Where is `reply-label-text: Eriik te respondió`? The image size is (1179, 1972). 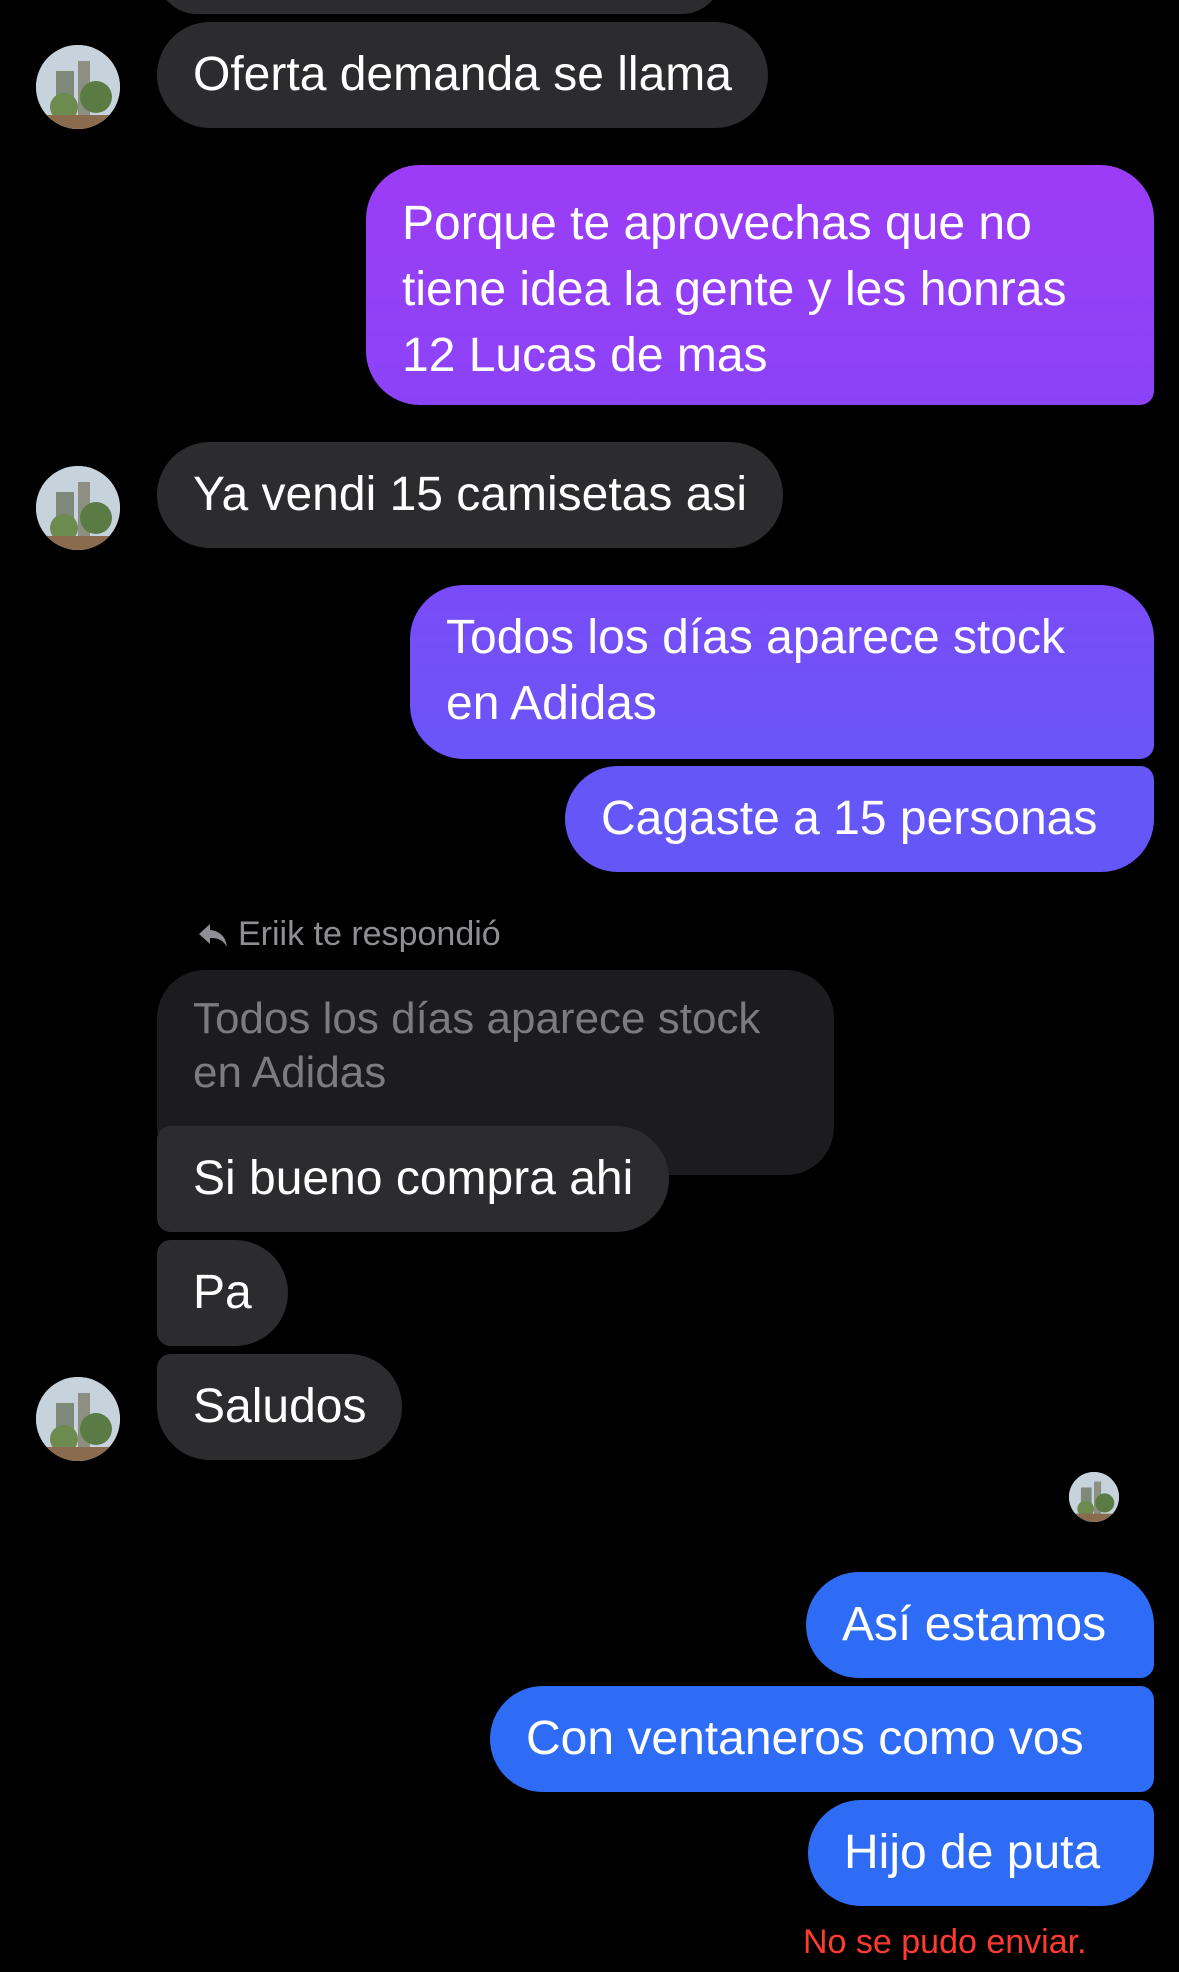
reply-label-text: Eriik te respondió is located at coordinates (369, 934).